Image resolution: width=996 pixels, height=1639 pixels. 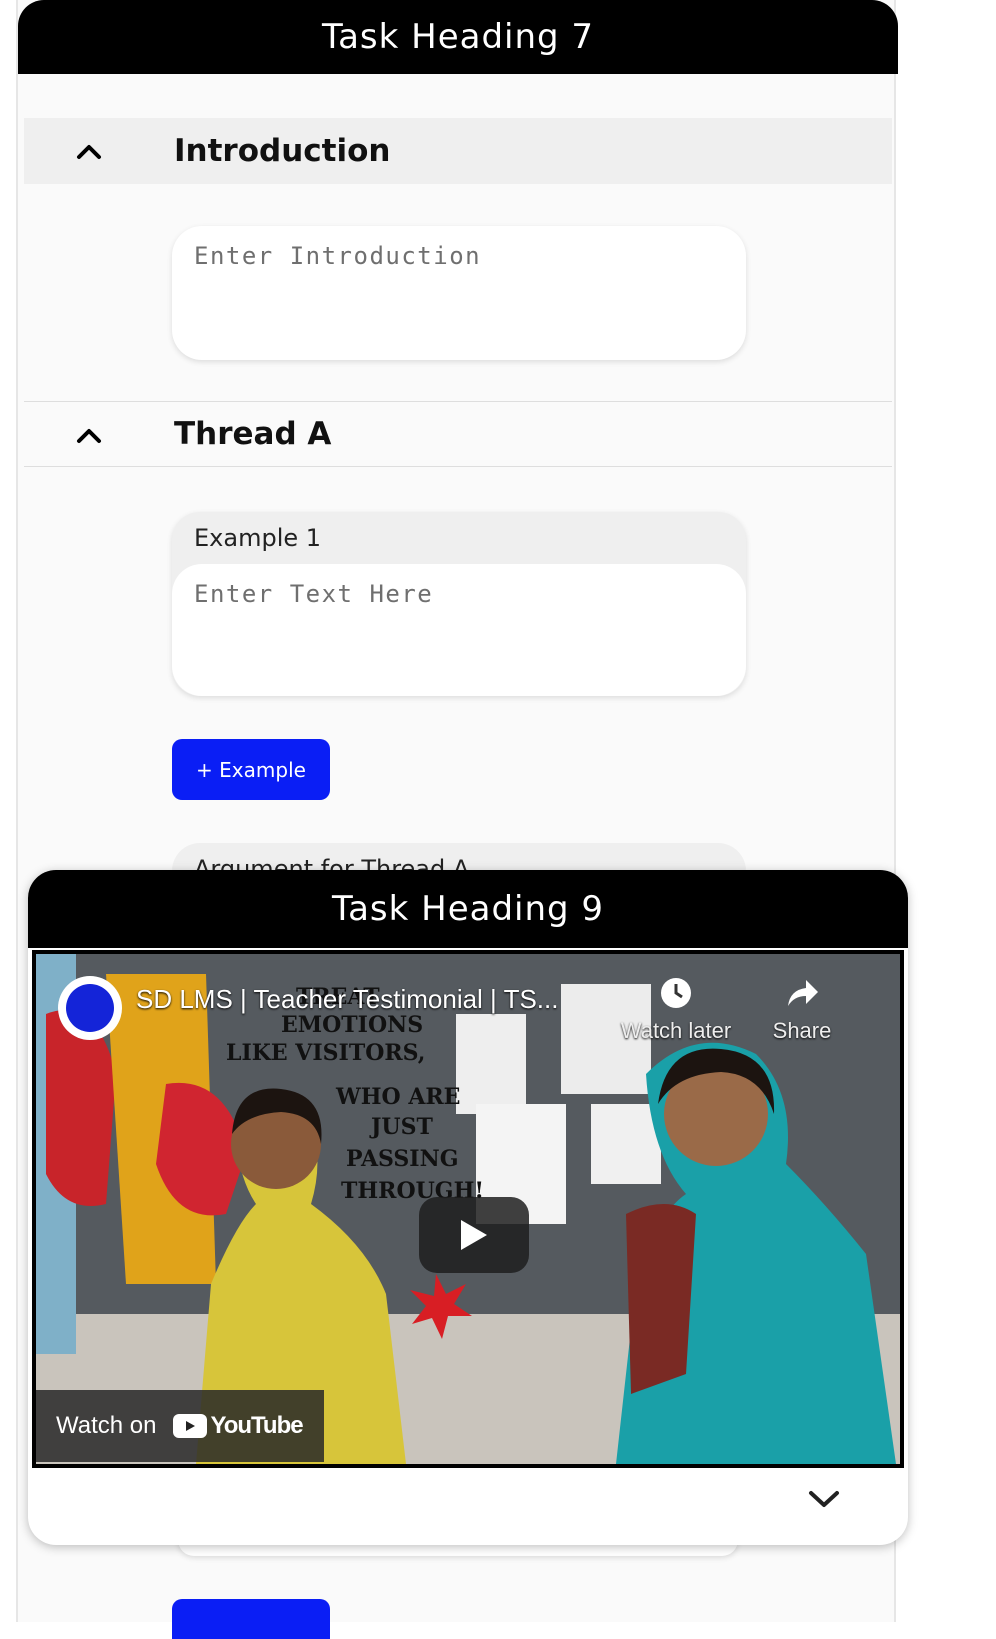 What do you see at coordinates (676, 1010) in the screenshot?
I see `watch-later-button: Watch later` at bounding box center [676, 1010].